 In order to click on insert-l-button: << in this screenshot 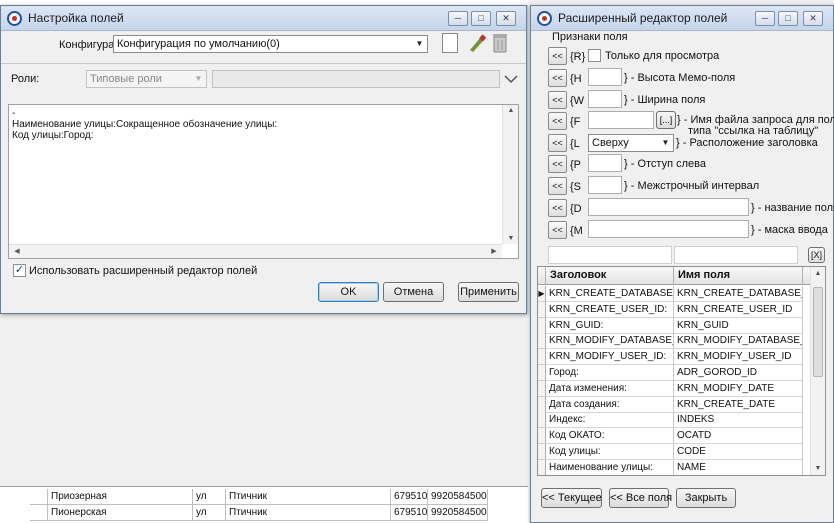, I will do `click(557, 143)`.